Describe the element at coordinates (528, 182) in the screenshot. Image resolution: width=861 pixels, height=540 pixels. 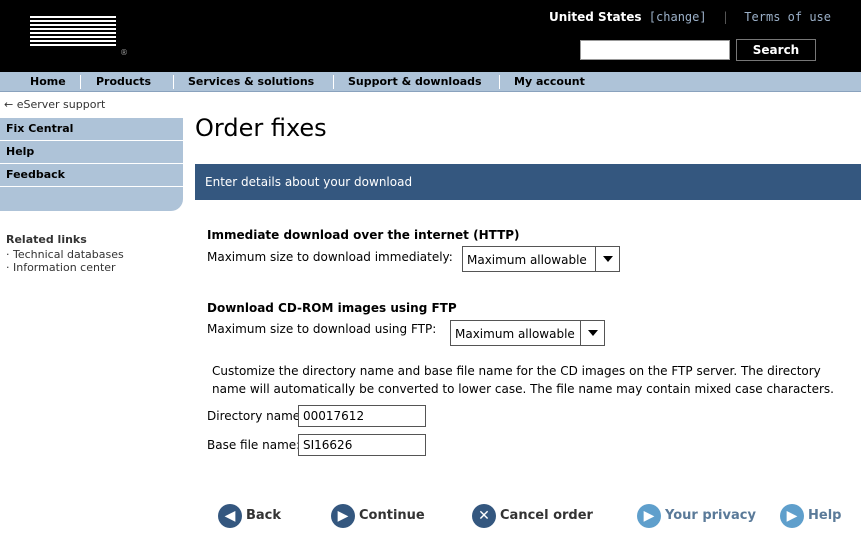
I see `section-header: Enter details about your download` at that location.